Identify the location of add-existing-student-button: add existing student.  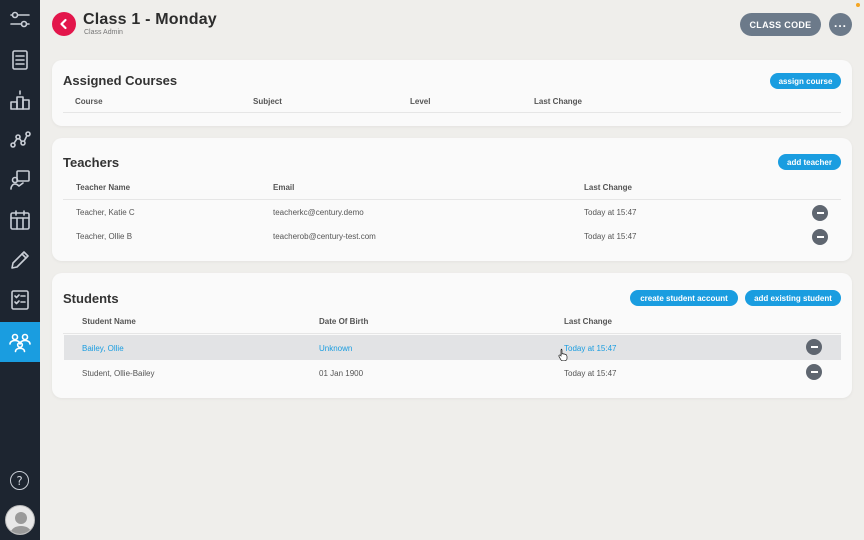
(793, 298).